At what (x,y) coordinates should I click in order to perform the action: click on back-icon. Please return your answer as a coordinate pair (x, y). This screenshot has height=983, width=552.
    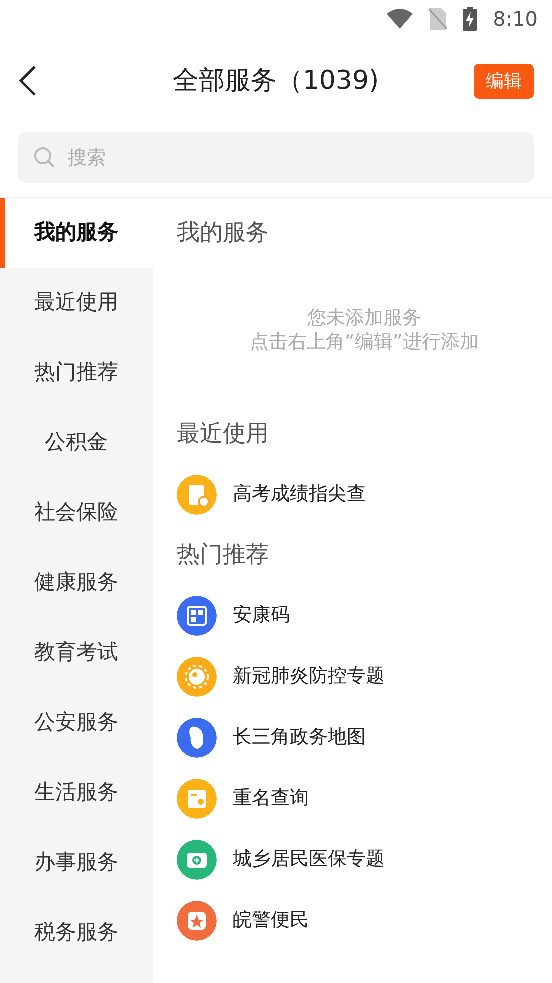
    Looking at the image, I should click on (28, 81).